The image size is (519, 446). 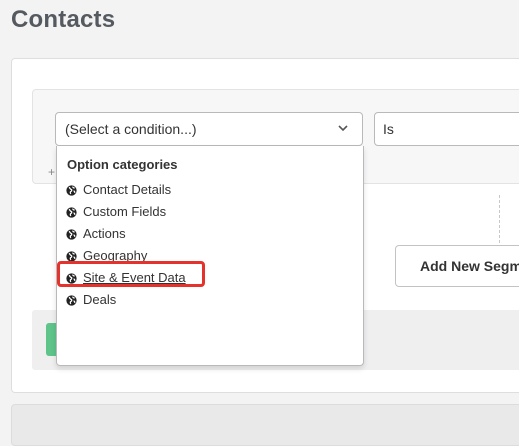 I want to click on dropdown-item-label: Contact Details, so click(x=127, y=189).